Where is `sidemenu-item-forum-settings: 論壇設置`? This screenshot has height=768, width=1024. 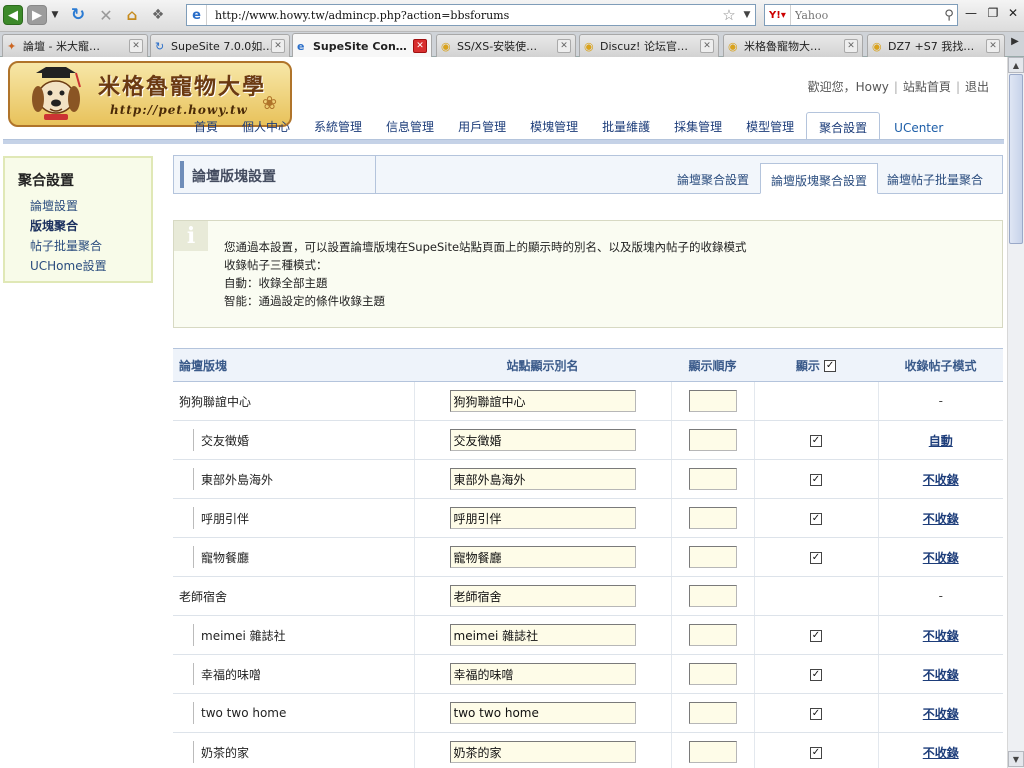
sidemenu-item-forum-settings: 論壇設置 is located at coordinates (54, 205).